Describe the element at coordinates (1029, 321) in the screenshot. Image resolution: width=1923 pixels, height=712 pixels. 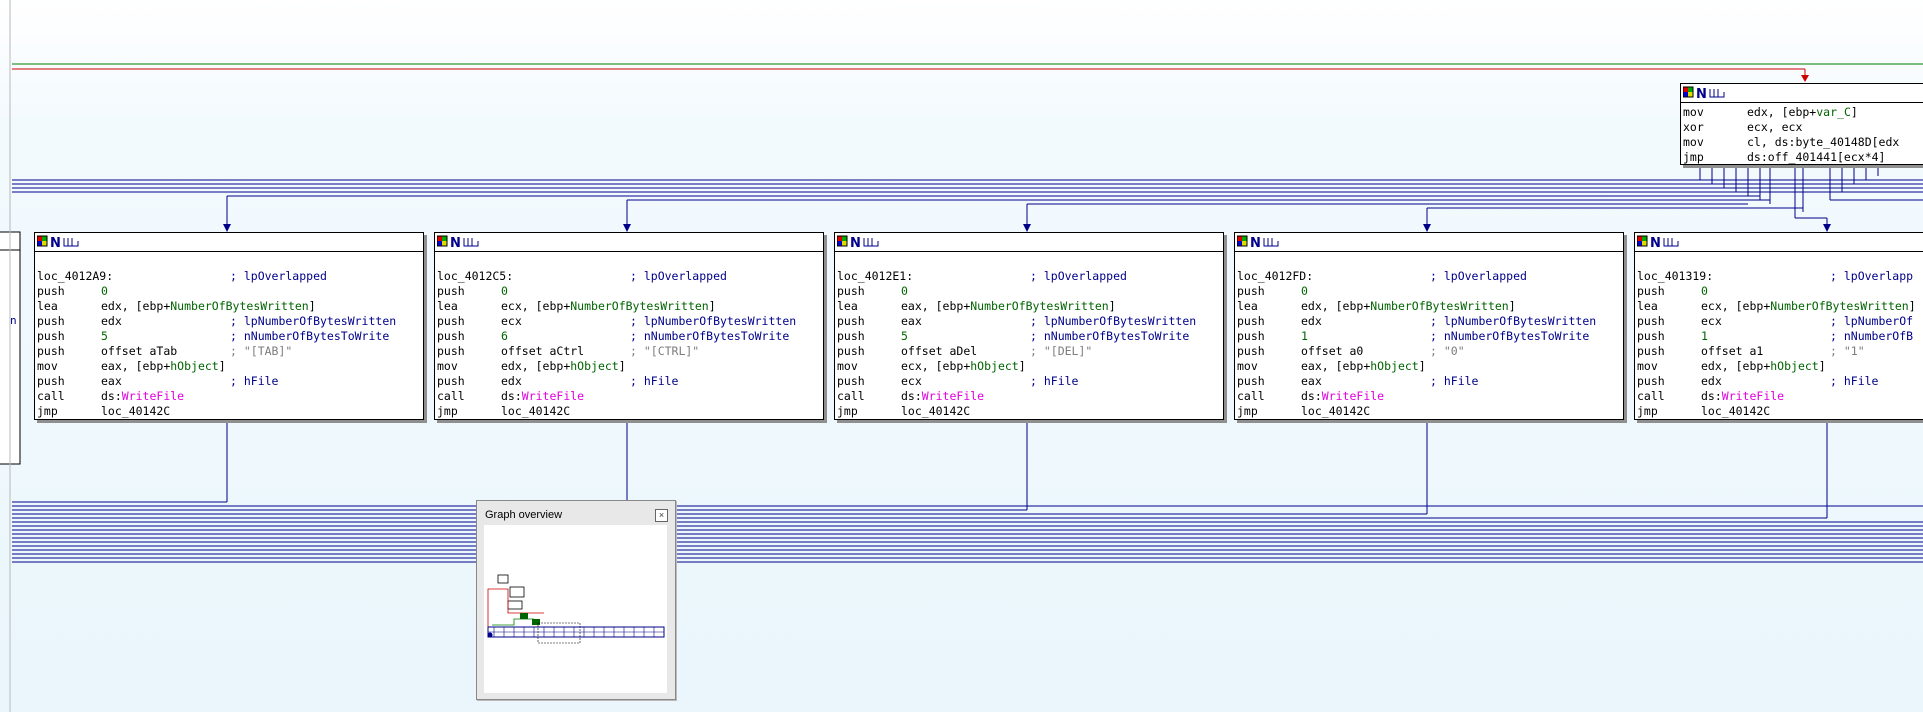
I see `instr-row: push eax ; lpNumberOfBytesWritten` at that location.